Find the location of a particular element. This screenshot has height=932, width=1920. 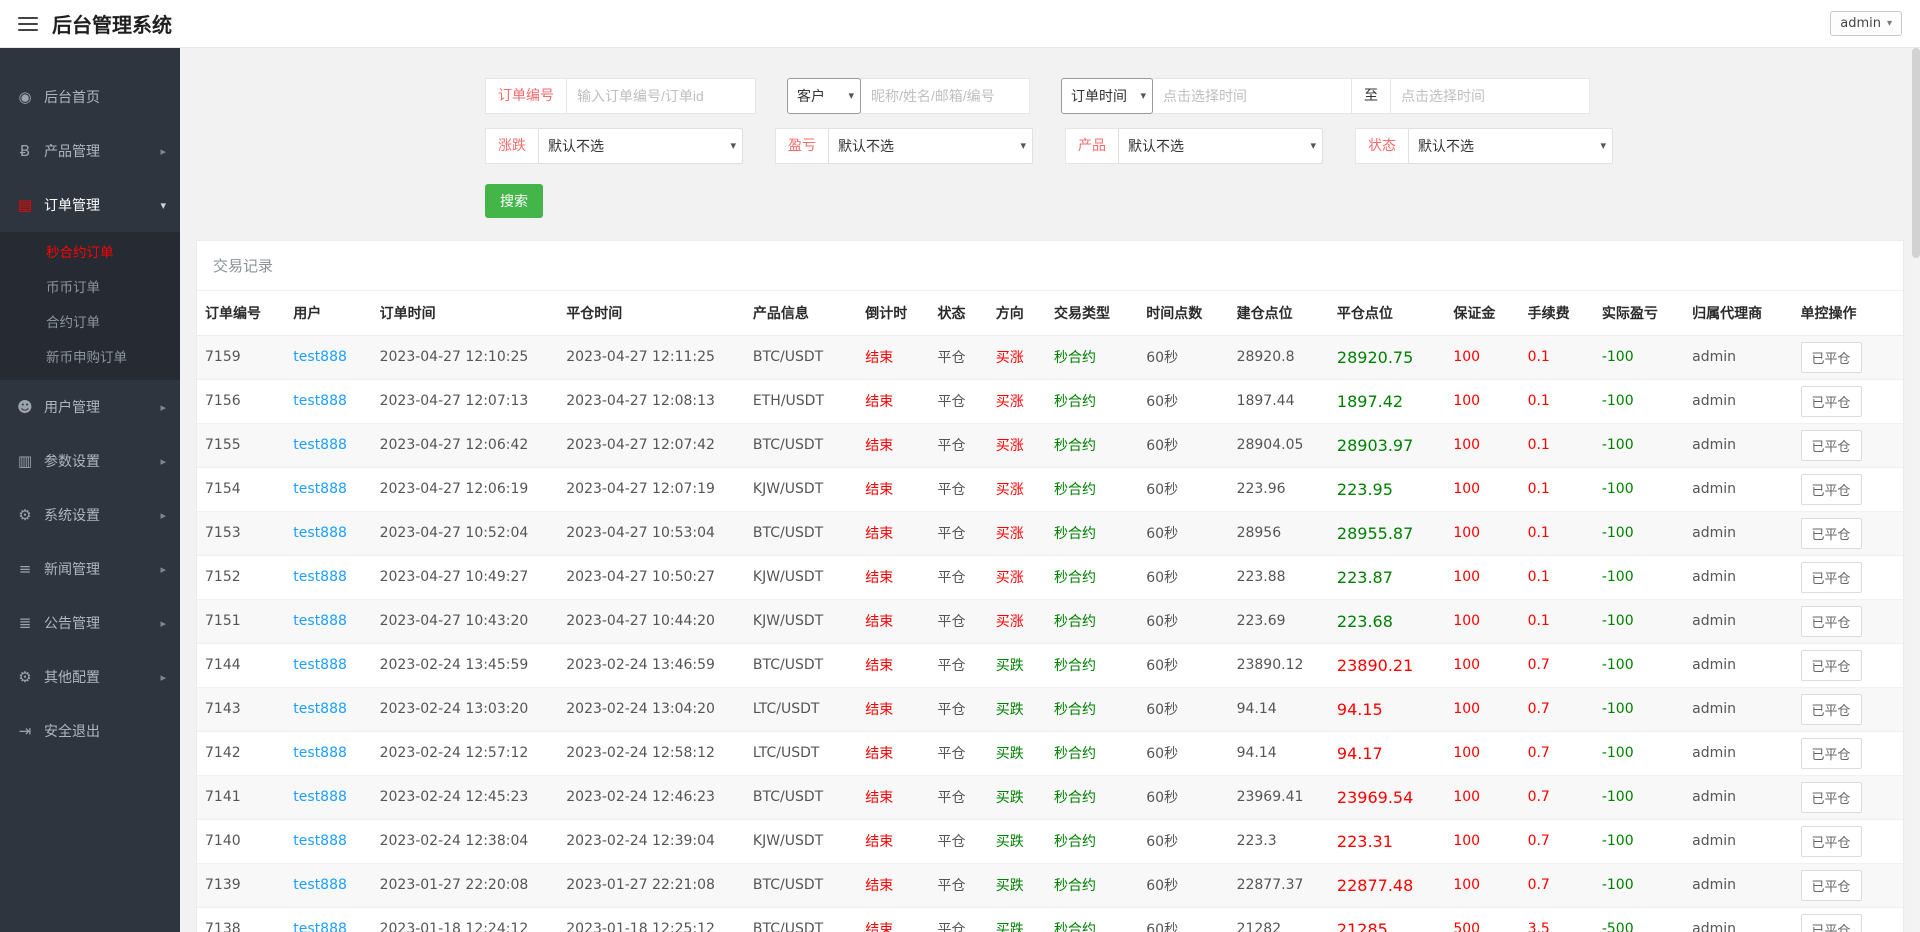

customer-select-wrap: 客户 is located at coordinates (824, 96).